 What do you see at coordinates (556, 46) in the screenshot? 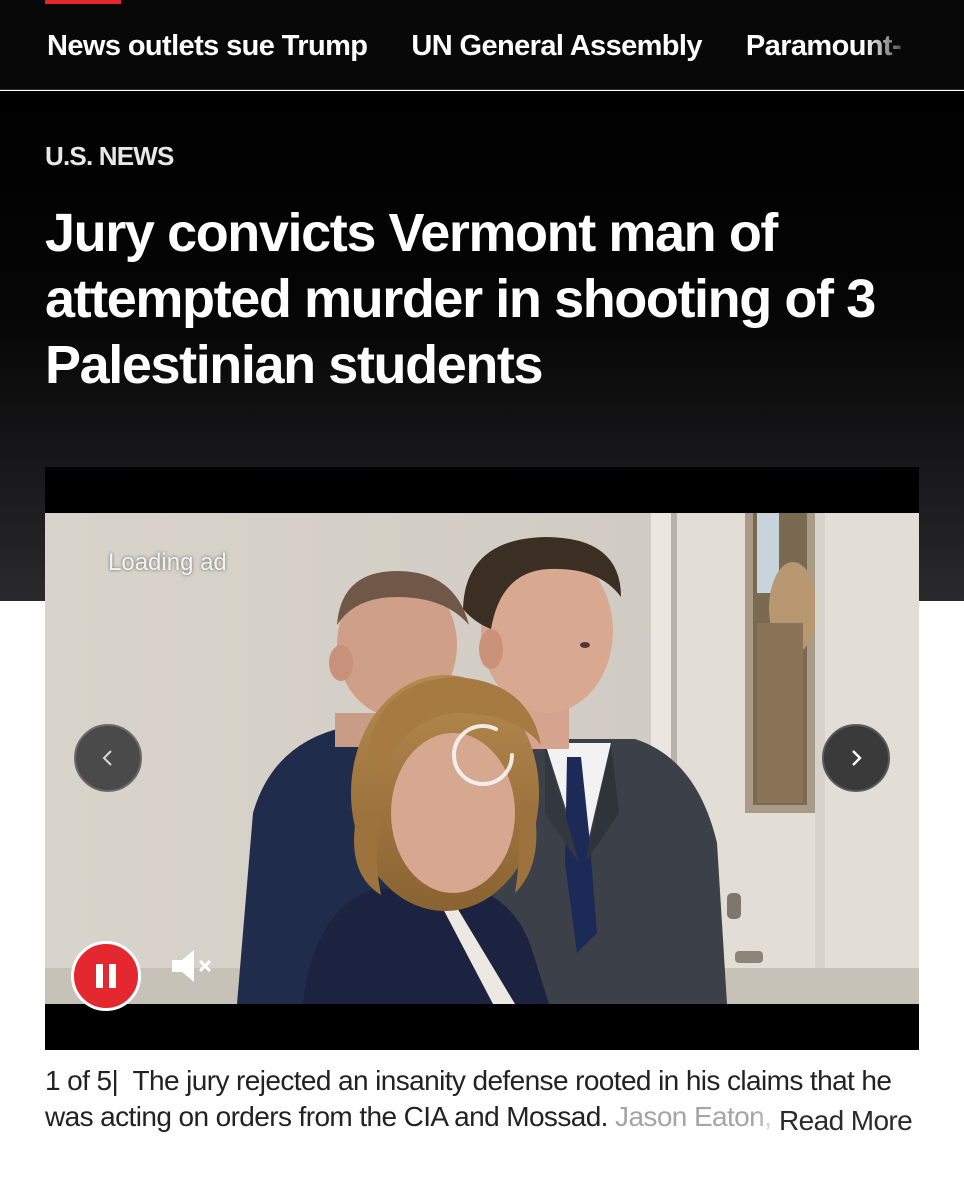
I see `nav-link-un-general-assembly: UN General Assembly` at bounding box center [556, 46].